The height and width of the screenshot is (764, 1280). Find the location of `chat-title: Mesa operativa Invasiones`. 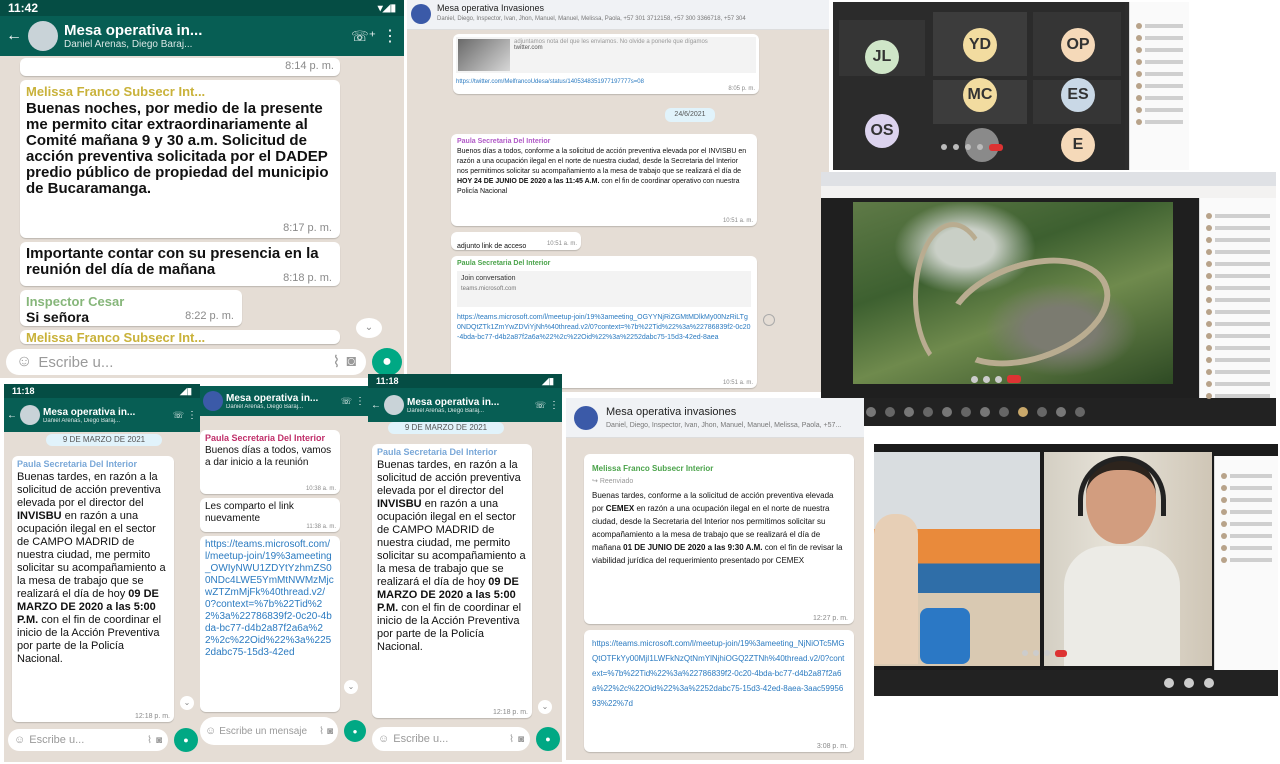

chat-title: Mesa operativa Invasiones is located at coordinates (490, 8).